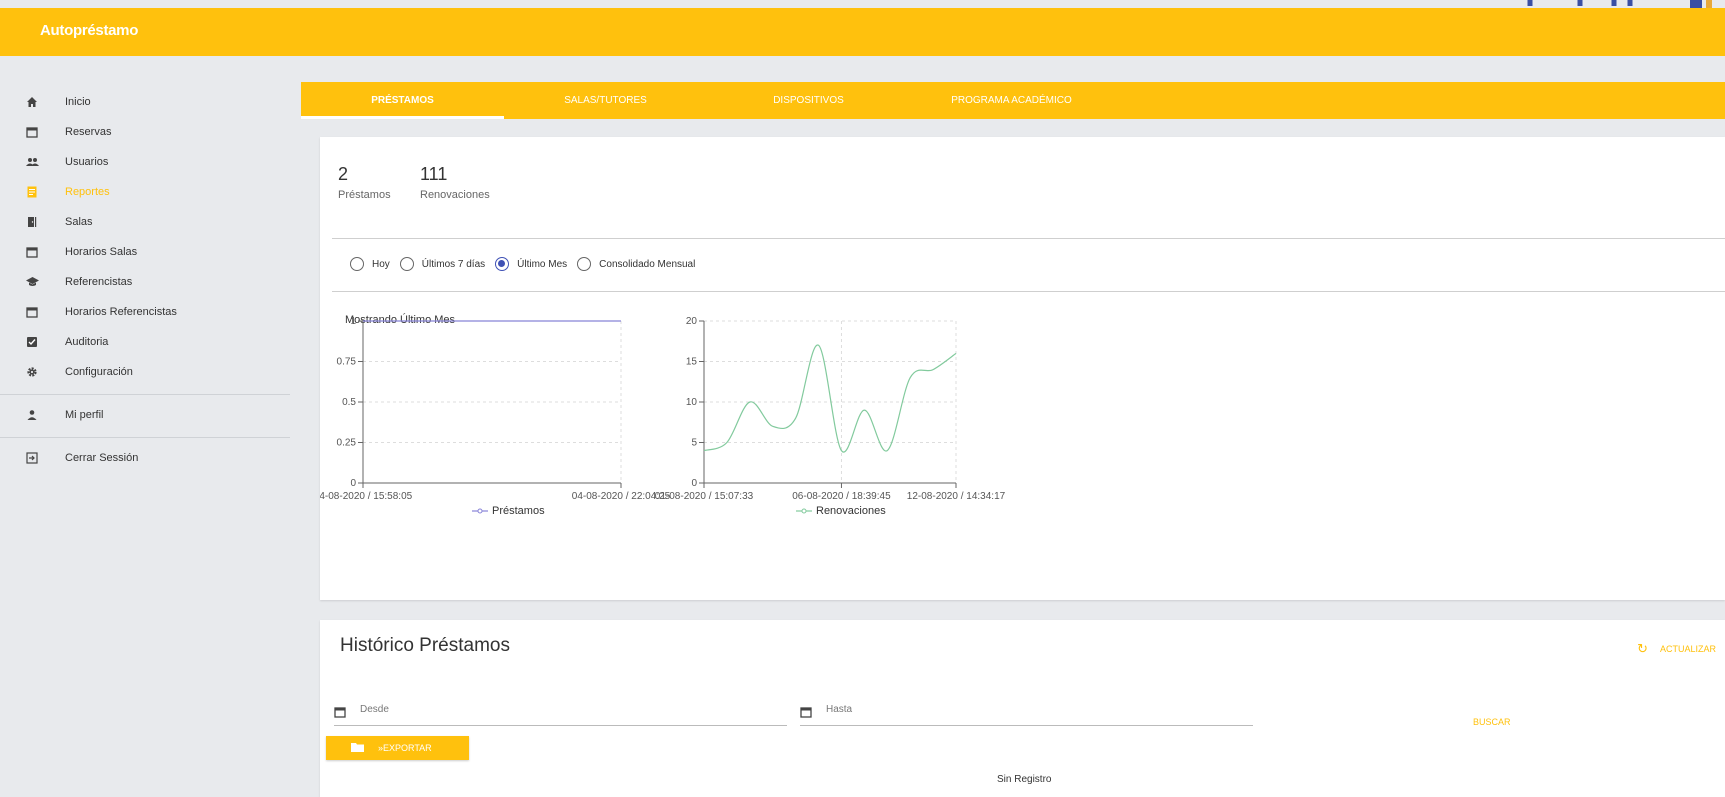 The height and width of the screenshot is (797, 1725). What do you see at coordinates (102, 458) in the screenshot?
I see `sidebar-item-label: Cerrar Sessión` at bounding box center [102, 458].